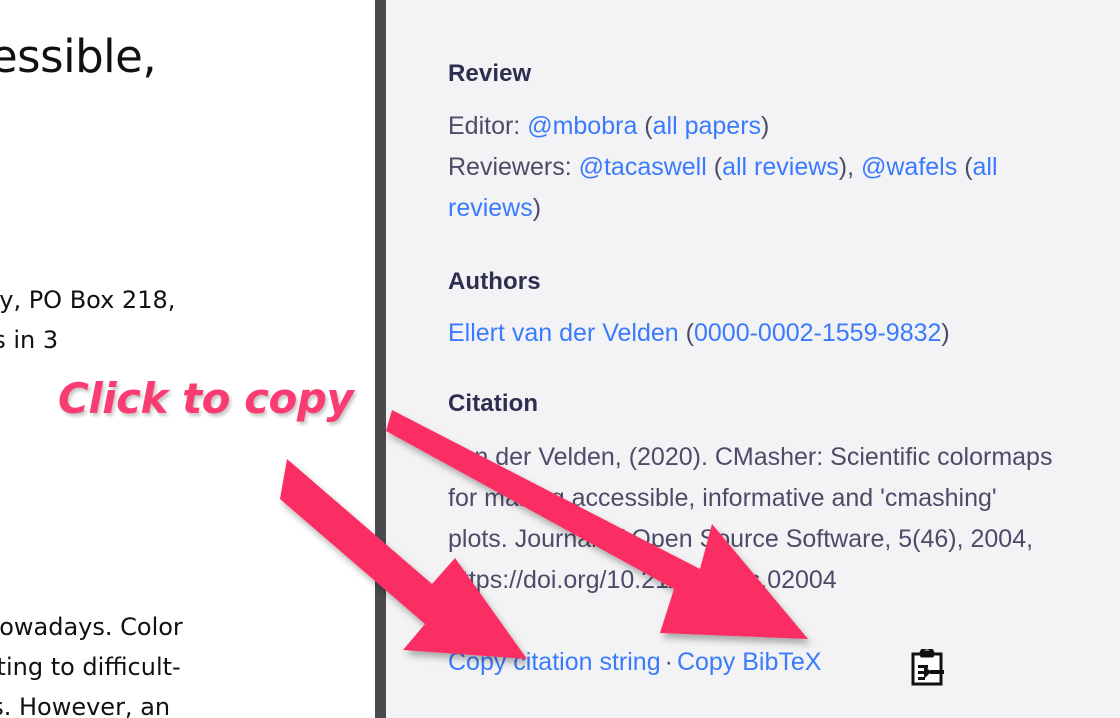 This screenshot has width=1120, height=718. Describe the element at coordinates (643, 167) in the screenshot. I see `reviewer-1-handle-link: @tacaswell` at that location.